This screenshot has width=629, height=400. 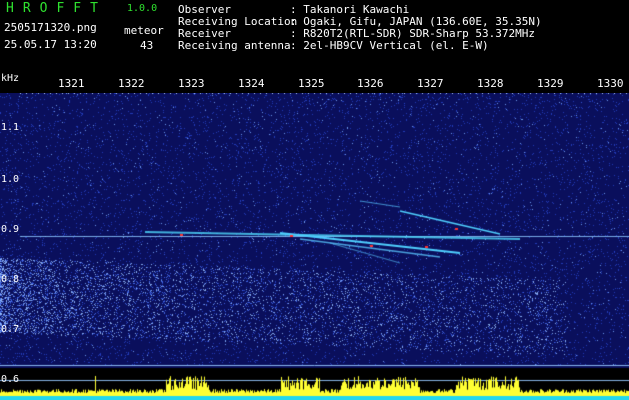 I want to click on y-tick-label: 1.1, so click(x=10, y=127).